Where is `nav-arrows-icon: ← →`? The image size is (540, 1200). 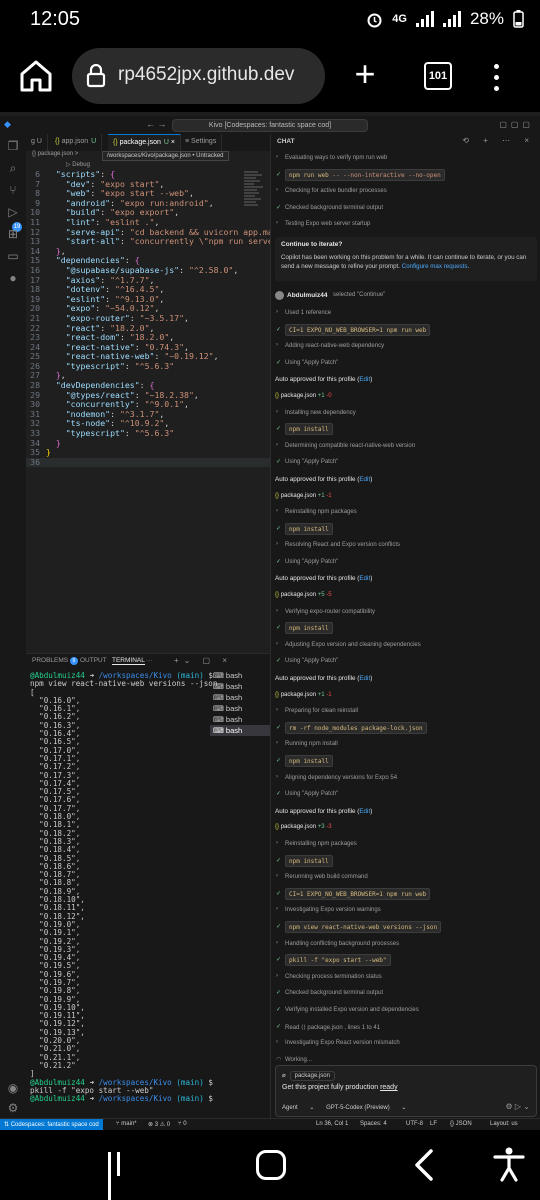
nav-arrows-icon: ← → is located at coordinates (156, 124).